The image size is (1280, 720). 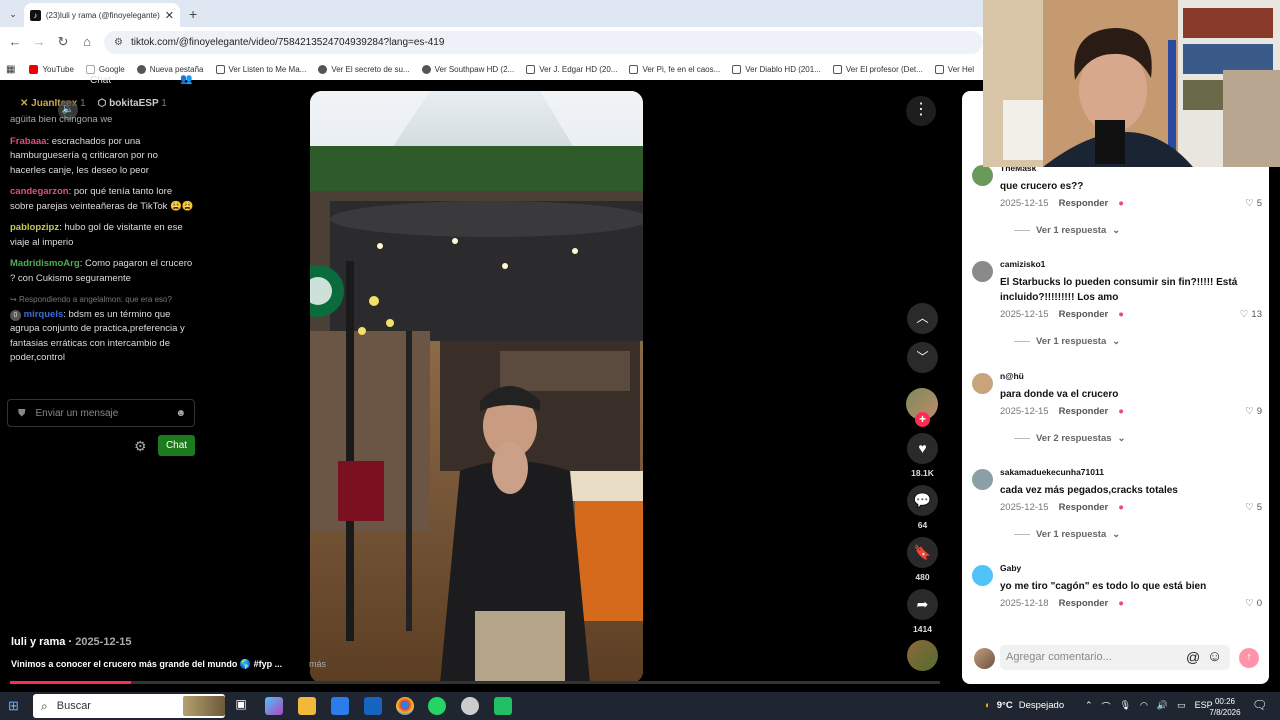 What do you see at coordinates (475, 682) in the screenshot?
I see `video-progress-bar` at bounding box center [475, 682].